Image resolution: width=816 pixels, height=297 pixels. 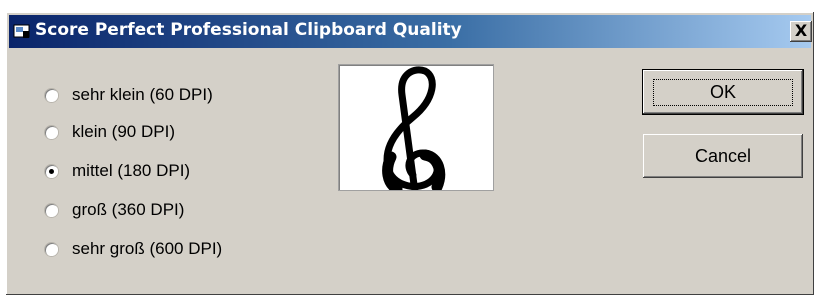 I want to click on radio-label: groß (360 DPI), so click(x=128, y=209).